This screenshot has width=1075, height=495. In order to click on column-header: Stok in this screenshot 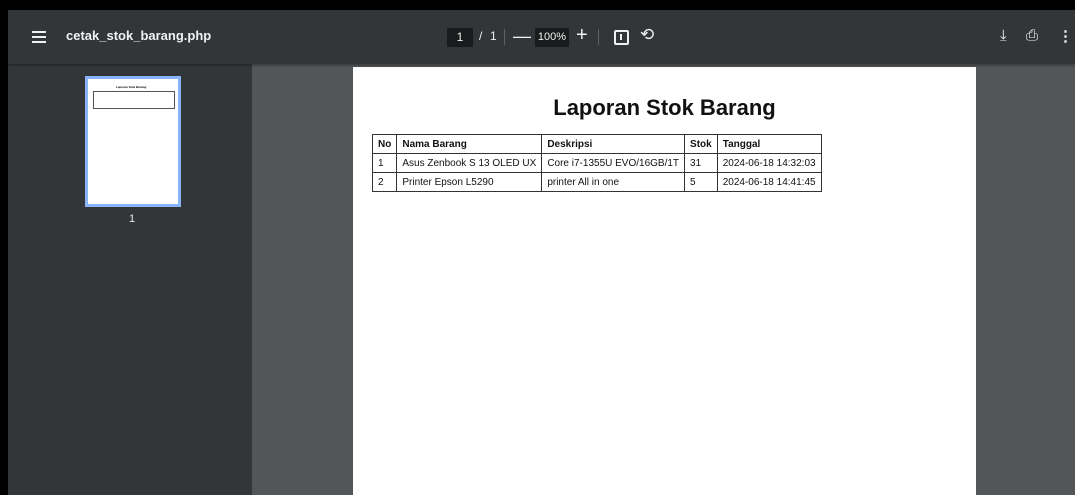, I will do `click(701, 144)`.